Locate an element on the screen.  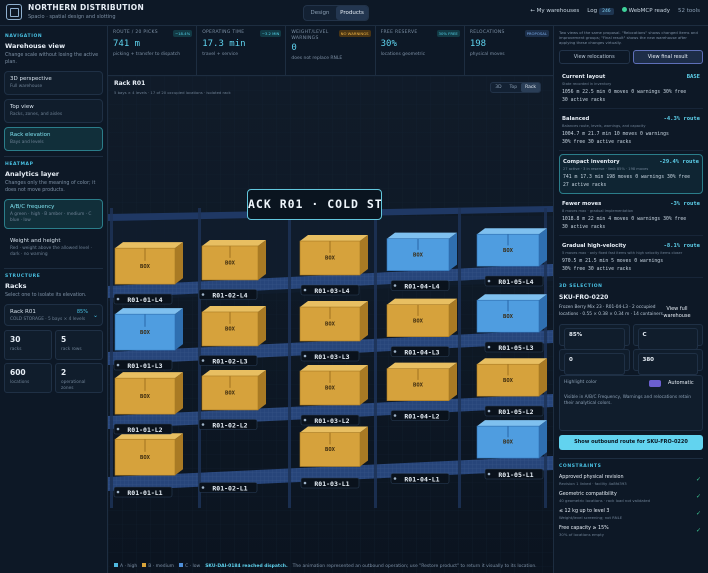
tab-view-relocations: View relocations is located at coordinates (594, 57).